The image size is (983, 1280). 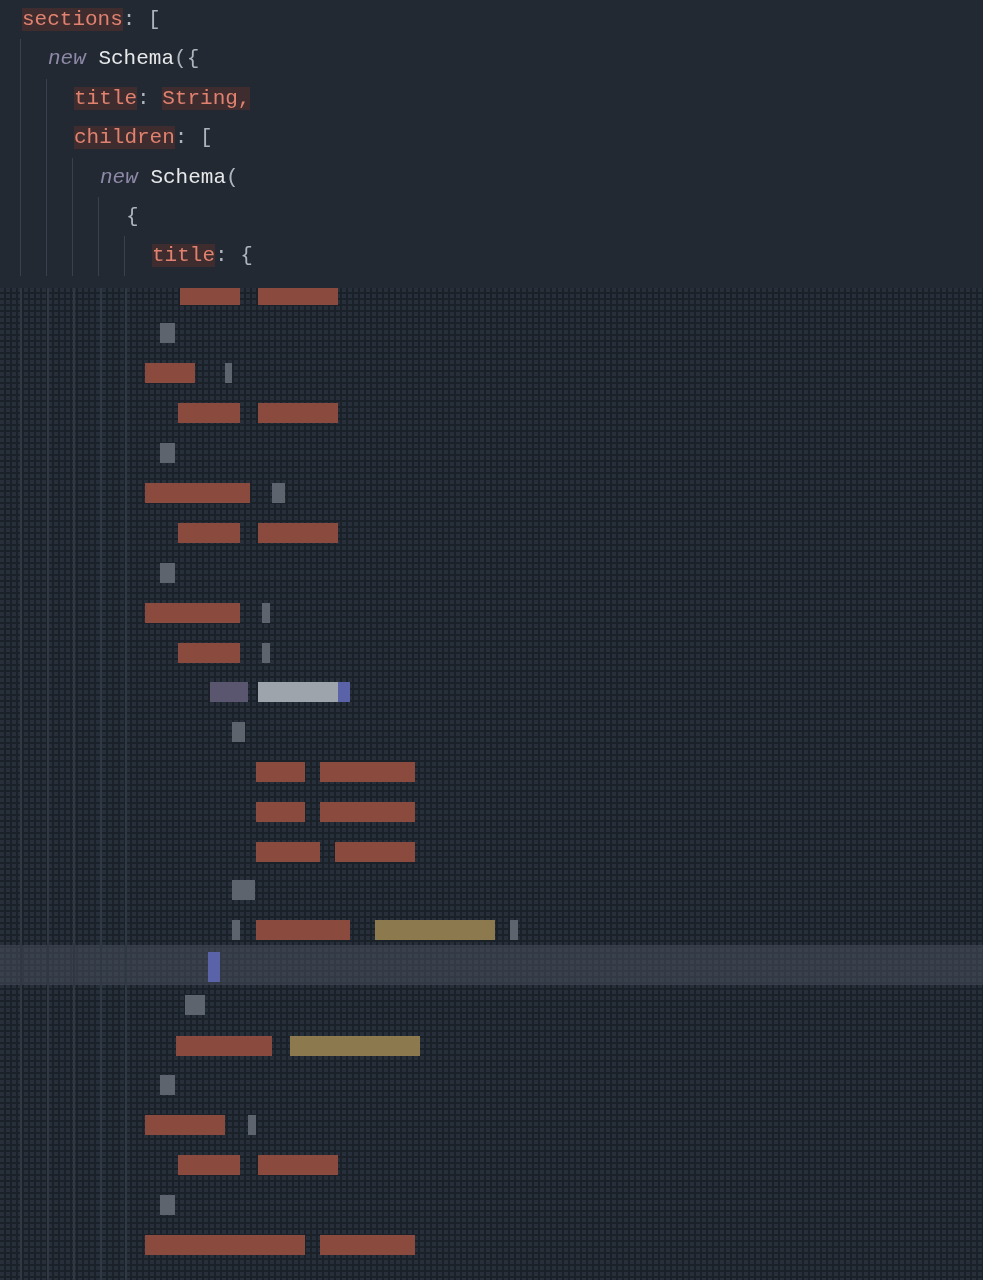 I want to click on code-line: {, so click(x=132, y=216).